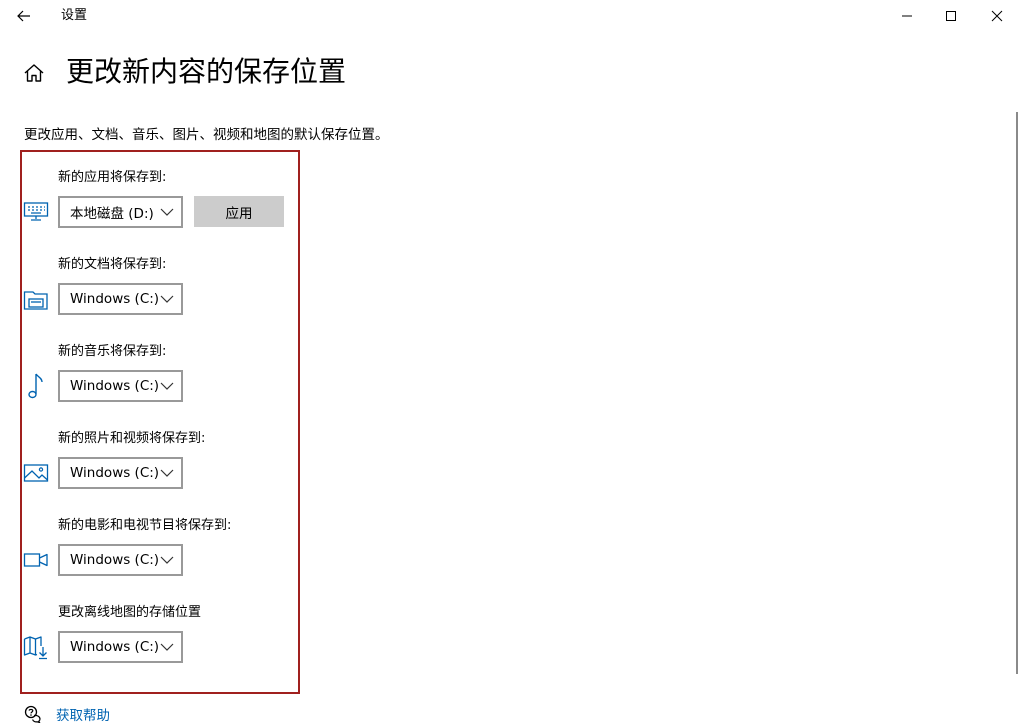 The image size is (1020, 724). Describe the element at coordinates (115, 386) in the screenshot. I see `music-drive-value: Windows (C:)` at that location.